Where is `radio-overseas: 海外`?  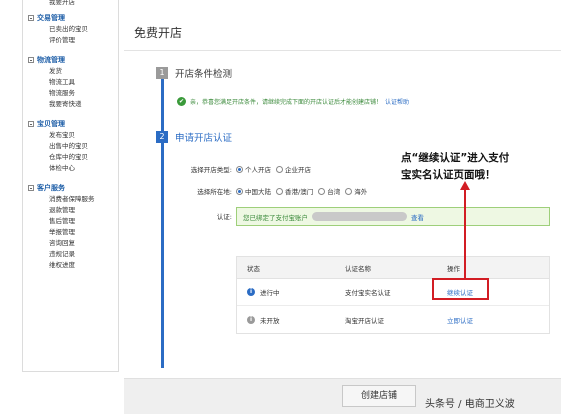
radio-overseas: 海外 is located at coordinates (356, 191).